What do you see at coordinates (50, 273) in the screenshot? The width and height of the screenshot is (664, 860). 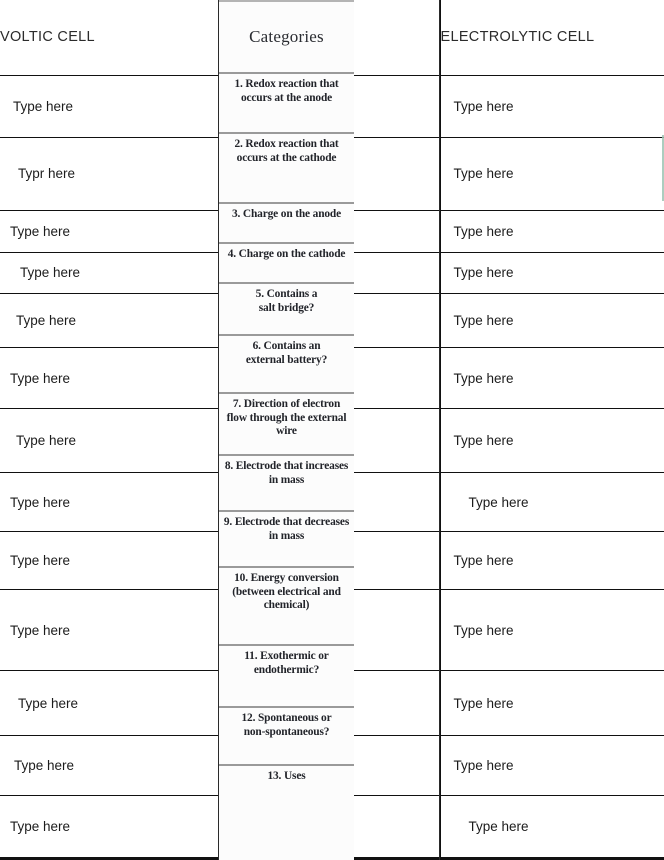 I see `answer-text-voltic-4: Type here` at bounding box center [50, 273].